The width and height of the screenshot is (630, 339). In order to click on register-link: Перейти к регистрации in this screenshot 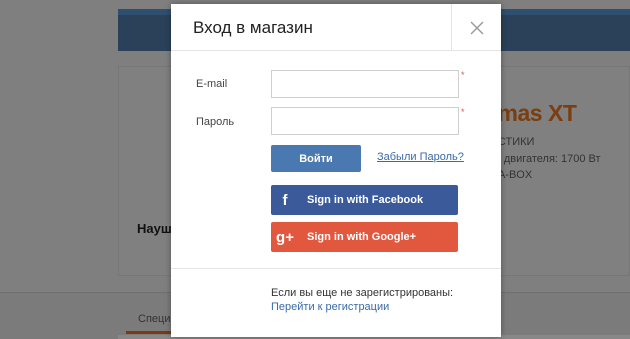, I will do `click(330, 307)`.